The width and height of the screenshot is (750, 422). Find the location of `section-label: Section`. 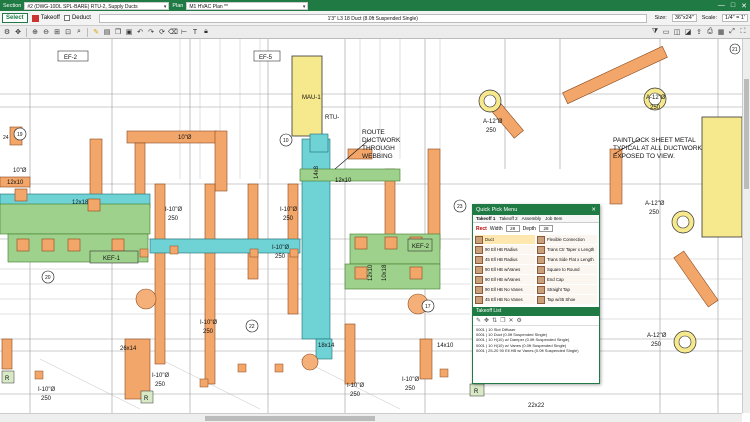

section-label: Section is located at coordinates (12, 5).